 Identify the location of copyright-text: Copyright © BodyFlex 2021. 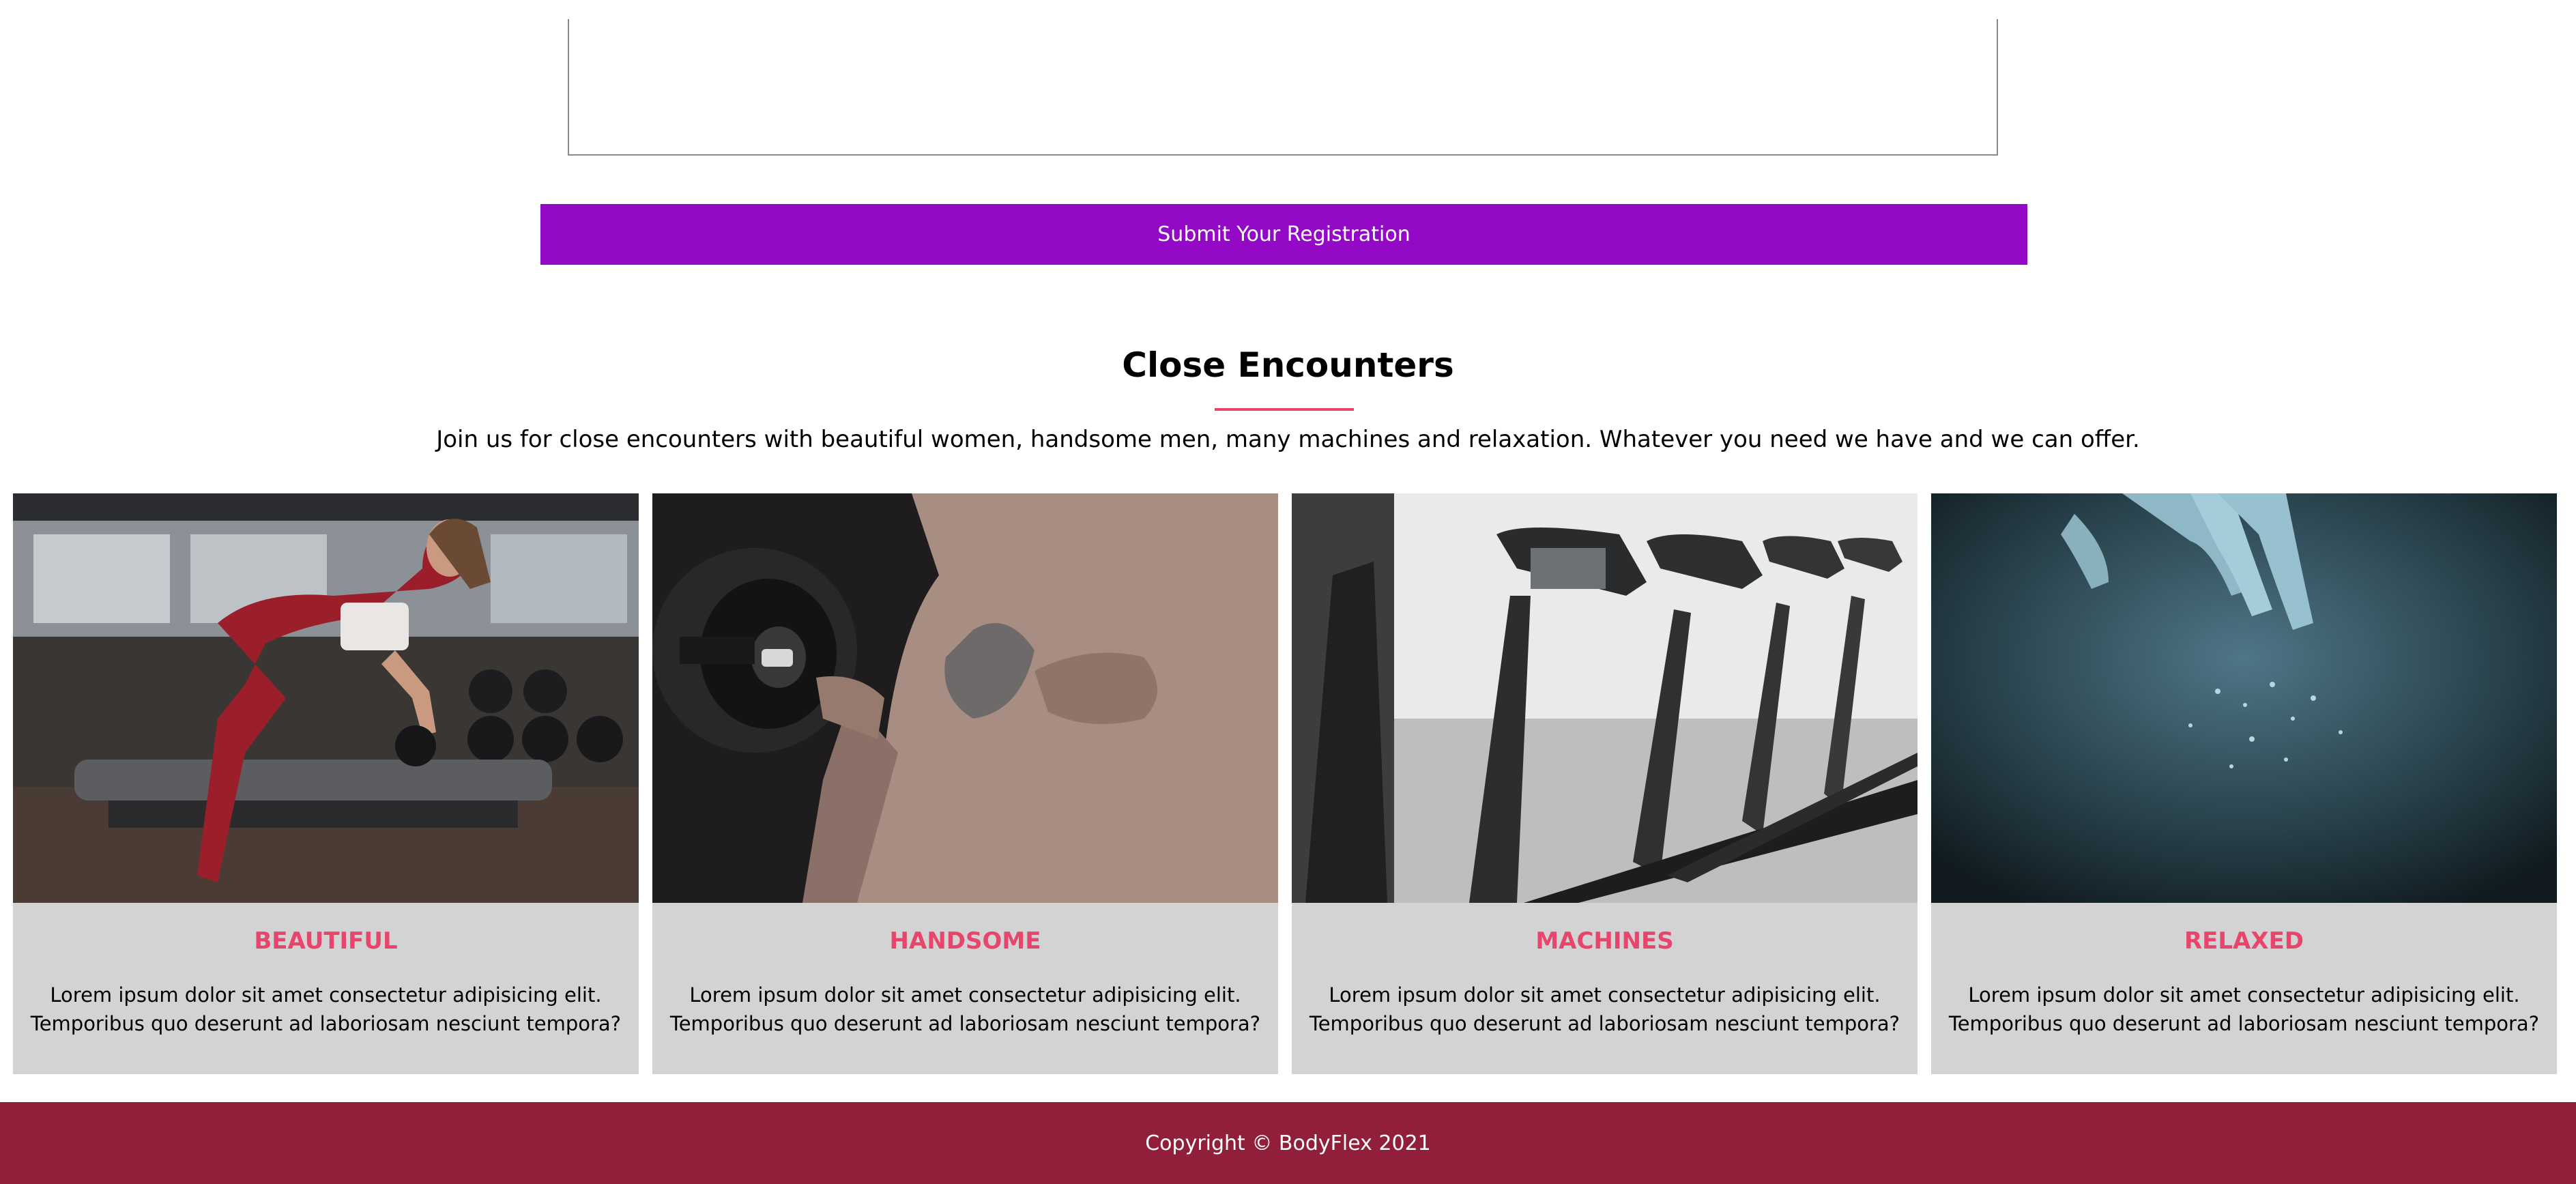
(1288, 1143).